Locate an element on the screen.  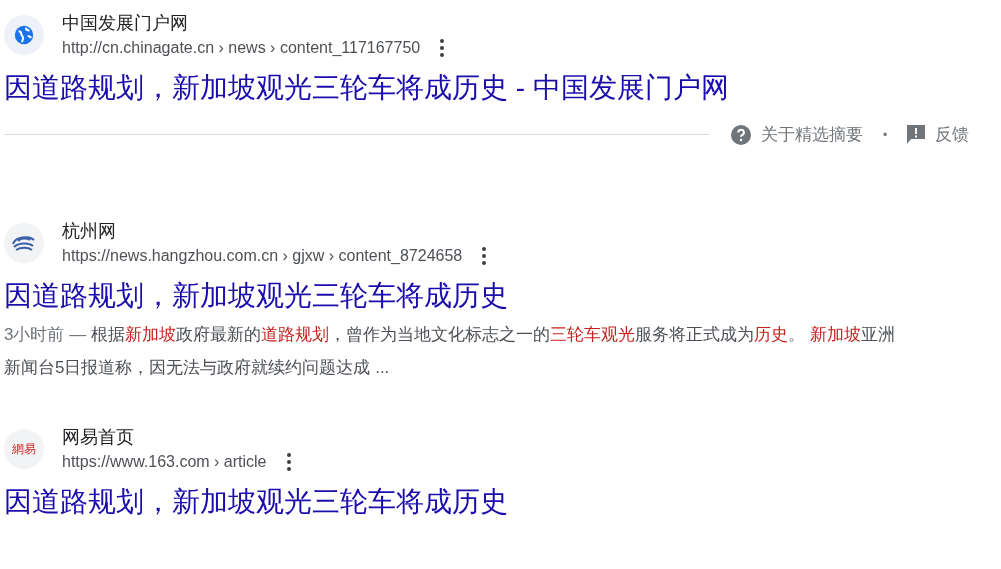
site-url: https://news.hangzhou.com.cn › gjxw › content_8724658 is located at coordinates (262, 255).